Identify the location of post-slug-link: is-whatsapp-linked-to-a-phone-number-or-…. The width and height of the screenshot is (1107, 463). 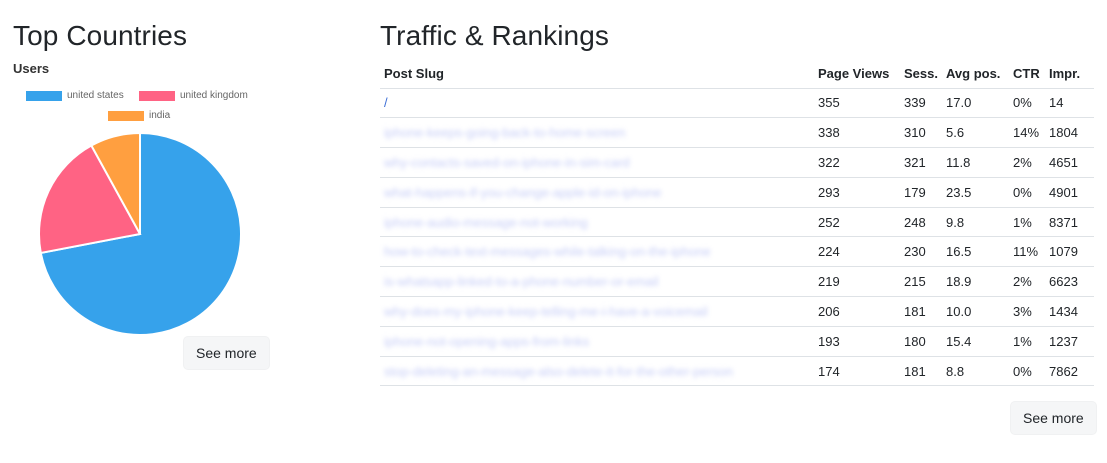
(521, 281).